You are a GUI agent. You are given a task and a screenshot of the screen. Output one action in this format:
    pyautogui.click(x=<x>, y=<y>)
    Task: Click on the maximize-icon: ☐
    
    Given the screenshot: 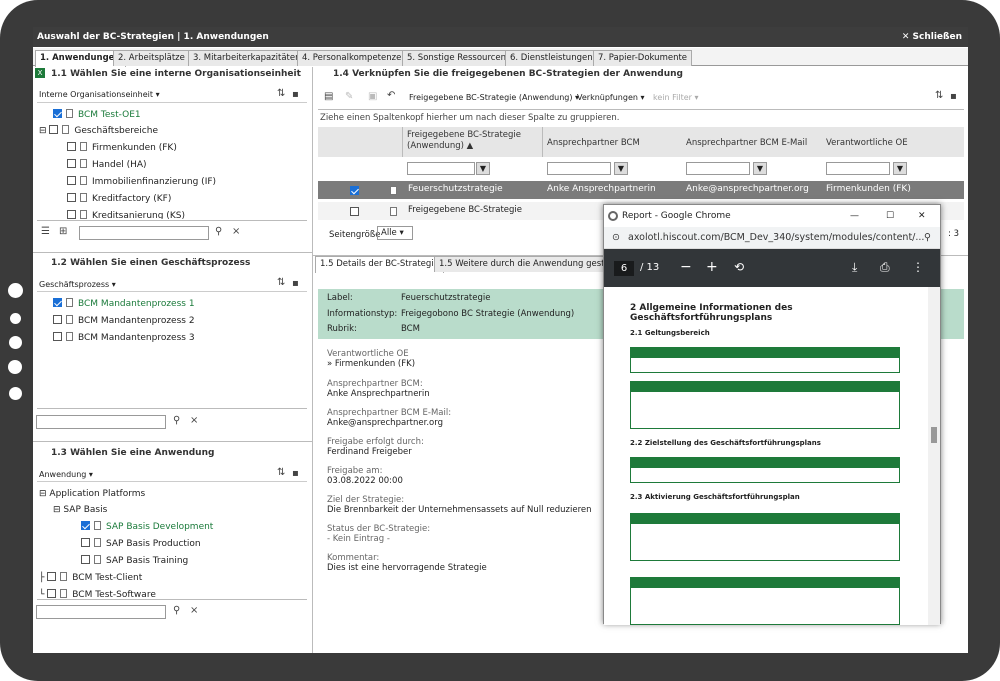 What is the action you would take?
    pyautogui.click(x=890, y=216)
    